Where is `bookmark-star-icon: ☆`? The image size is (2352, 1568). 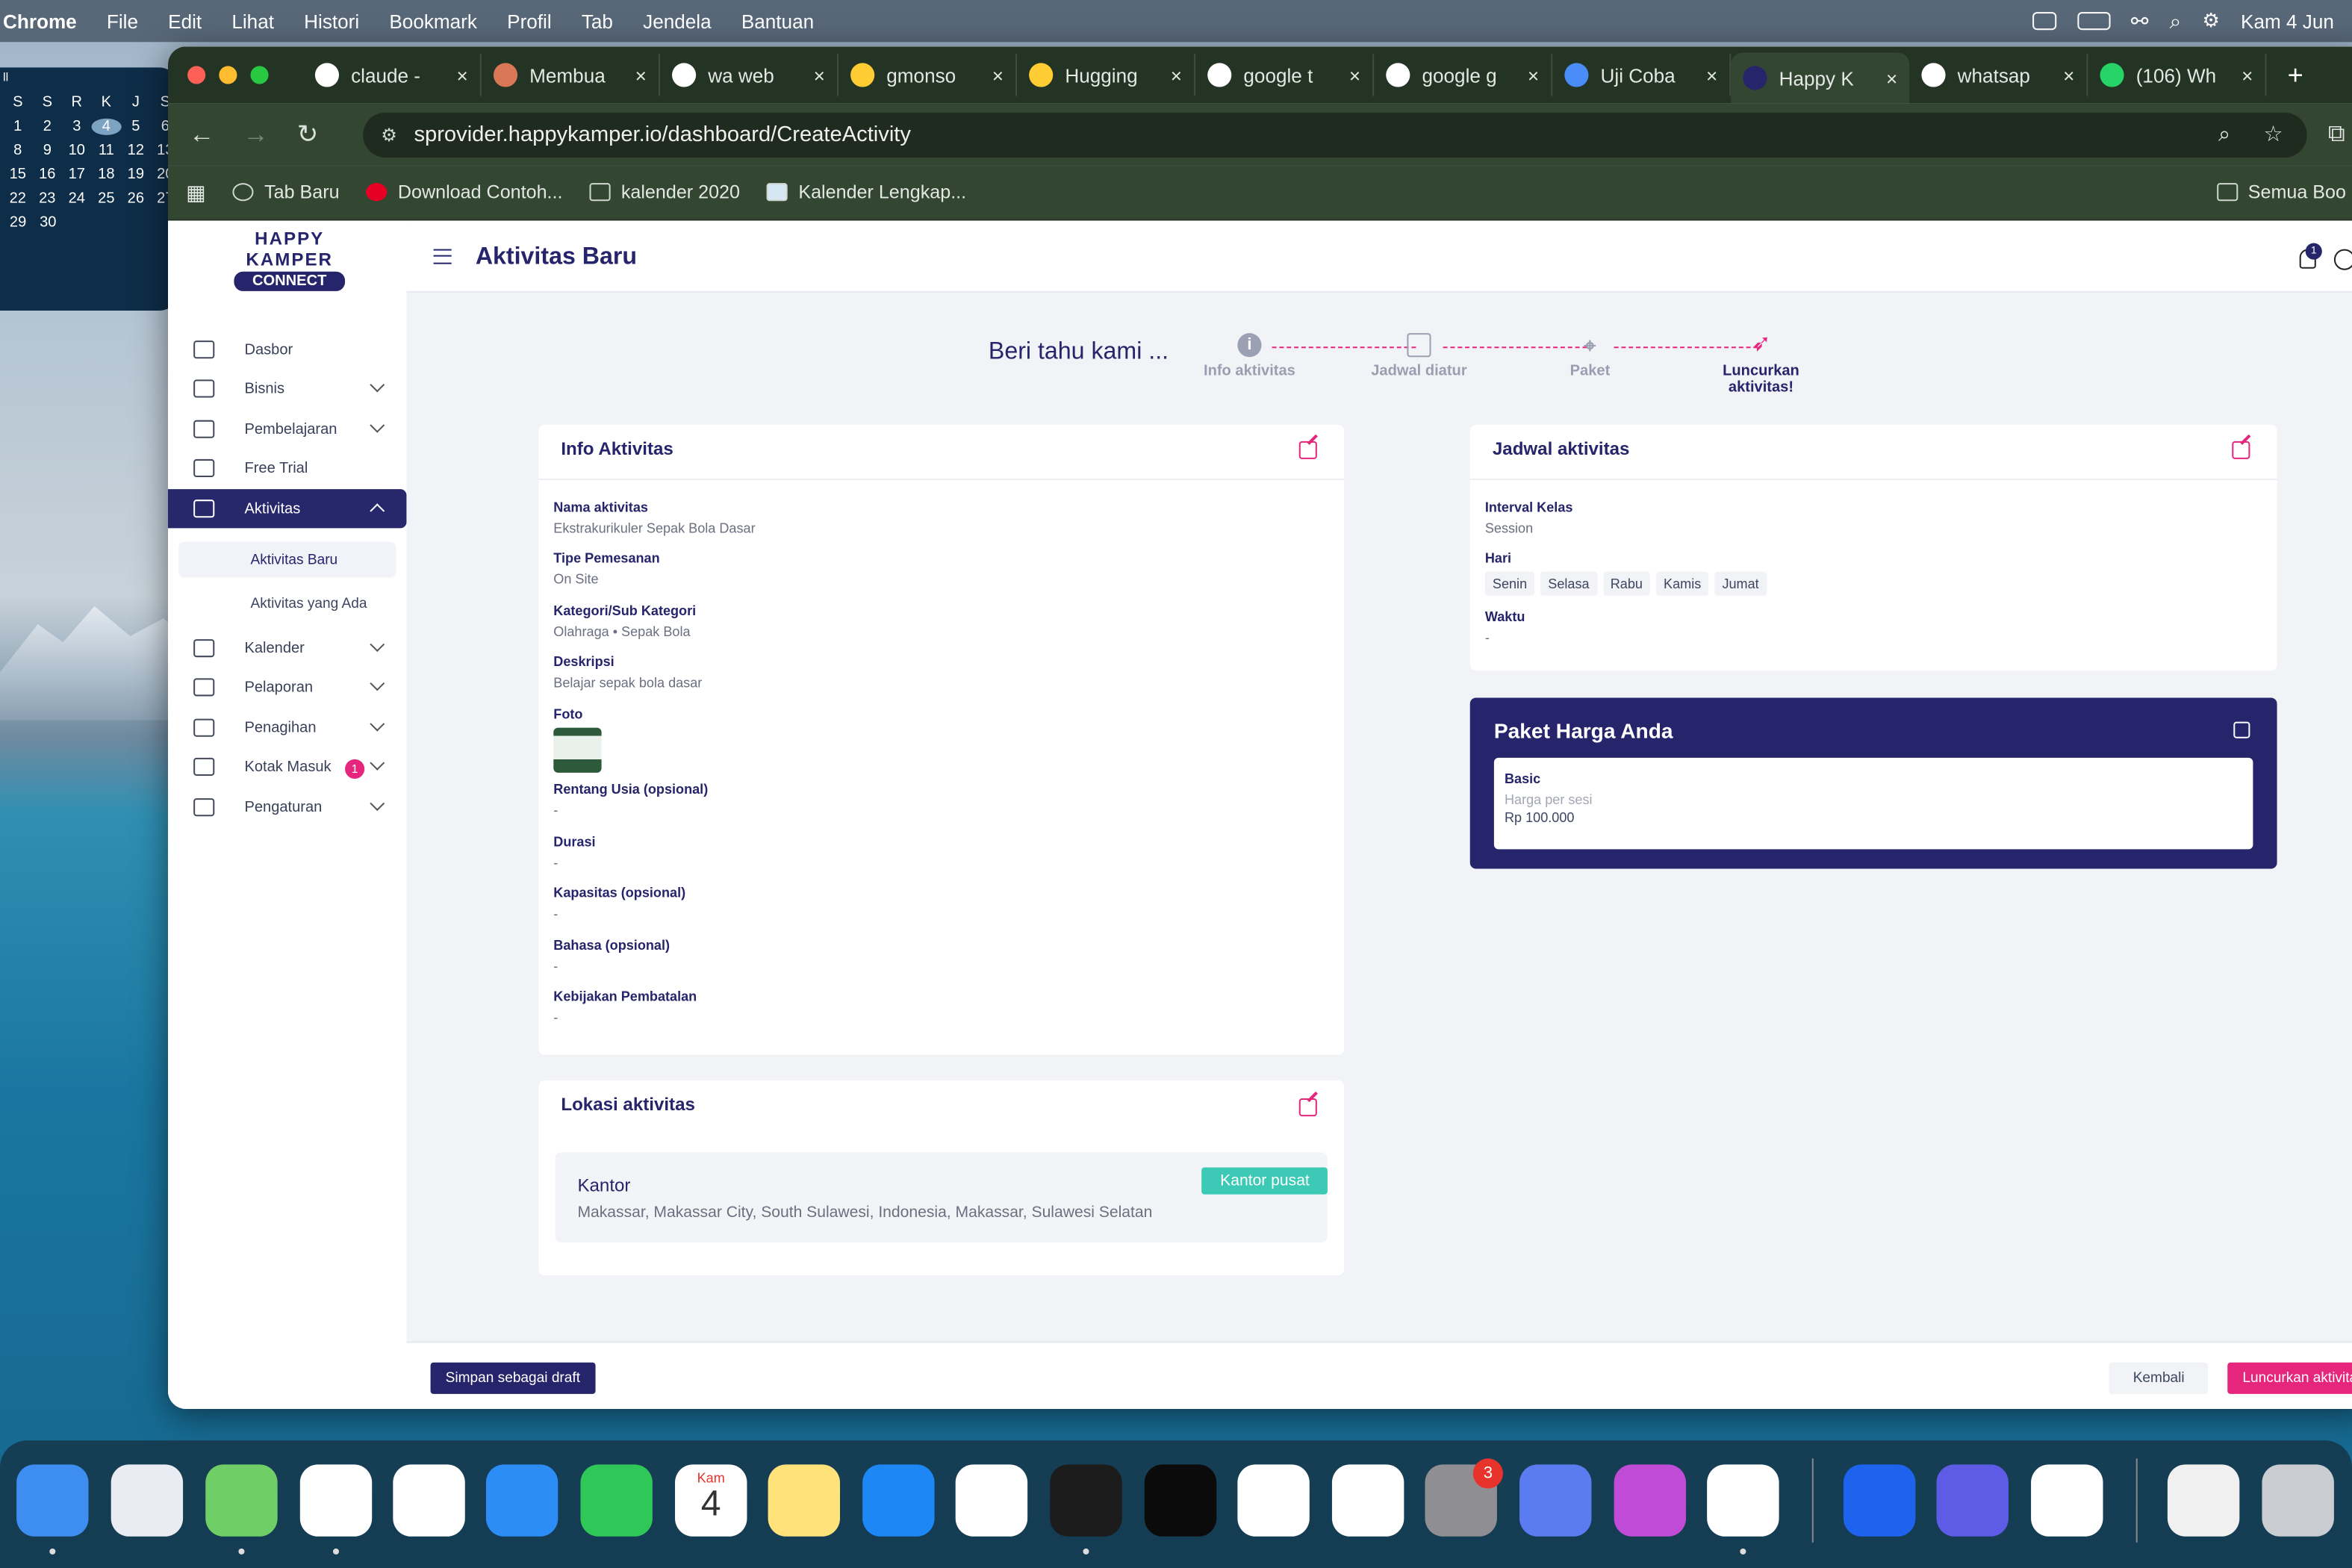
bookmark-star-icon: ☆ is located at coordinates (2273, 134).